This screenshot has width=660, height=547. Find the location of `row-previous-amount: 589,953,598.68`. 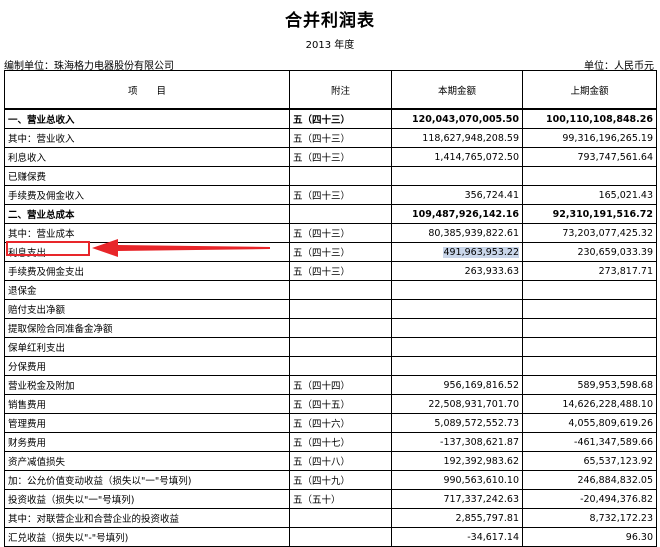

row-previous-amount: 589,953,598.68 is located at coordinates (589, 385).